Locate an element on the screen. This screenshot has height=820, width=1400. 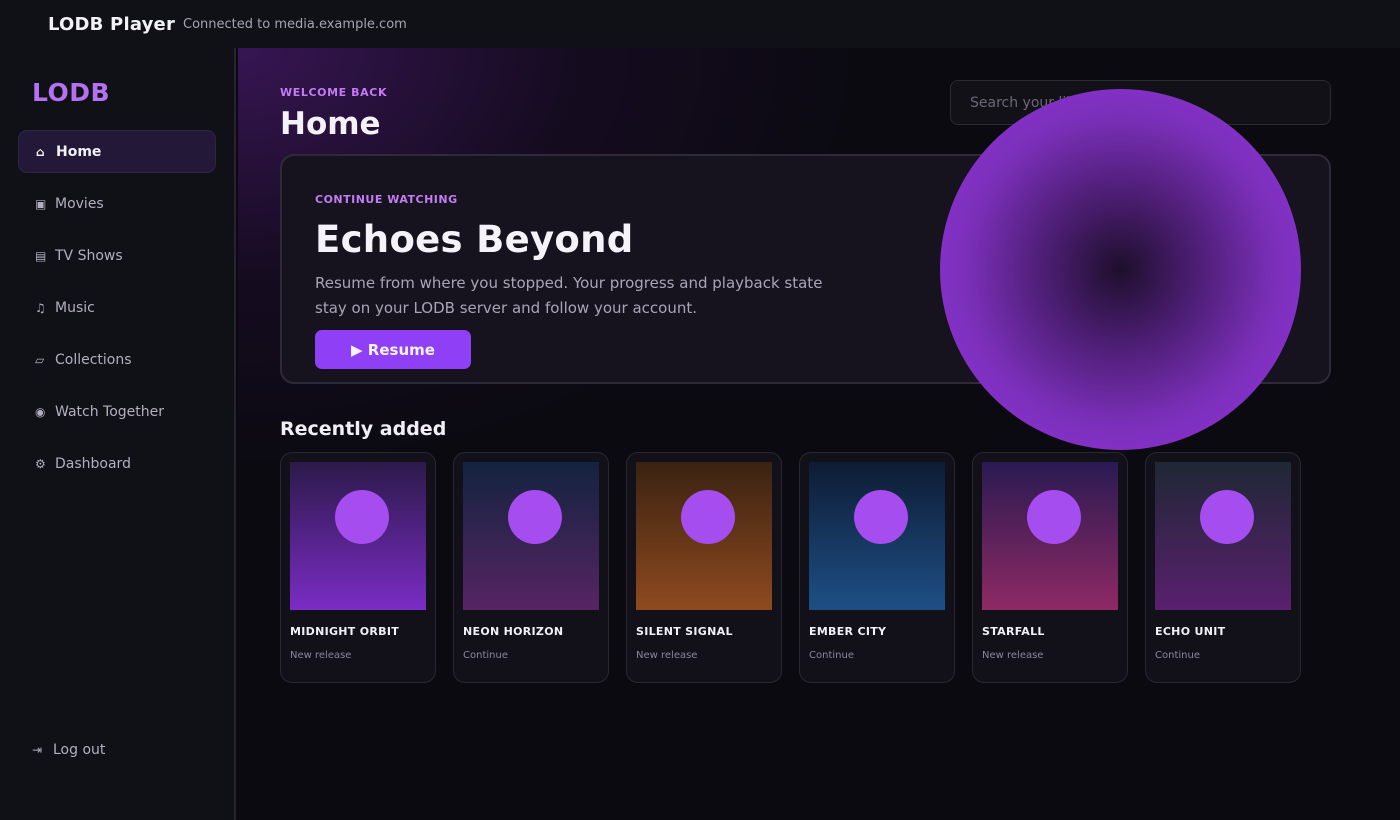
media-card: ECHO UNIT Continue is located at coordinates (1223, 567).